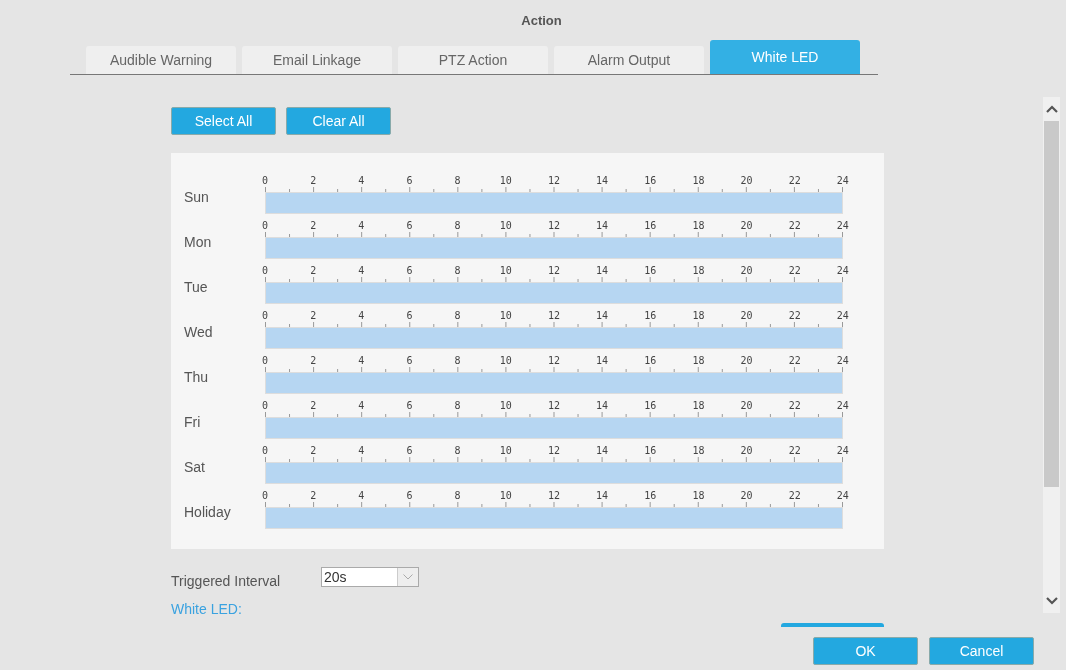 Image resolution: width=1066 pixels, height=670 pixels. I want to click on day-label: Sun, so click(197, 198).